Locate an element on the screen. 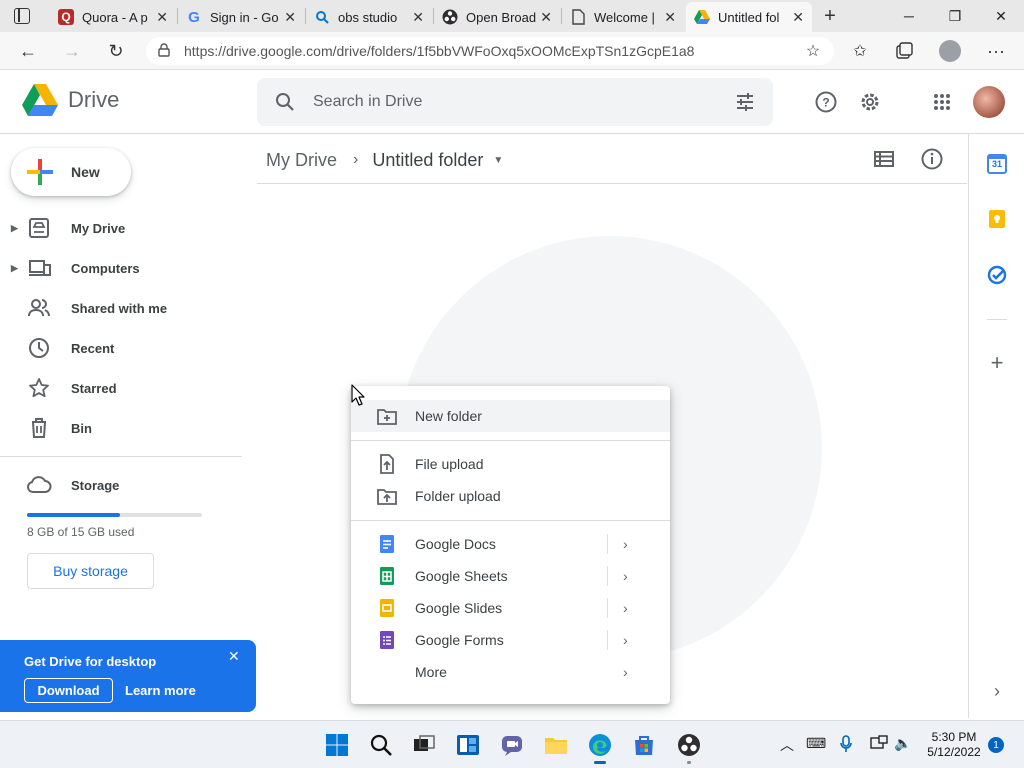  browser-tab-quora: Q Quora - A p ✕ is located at coordinates (113, 17).